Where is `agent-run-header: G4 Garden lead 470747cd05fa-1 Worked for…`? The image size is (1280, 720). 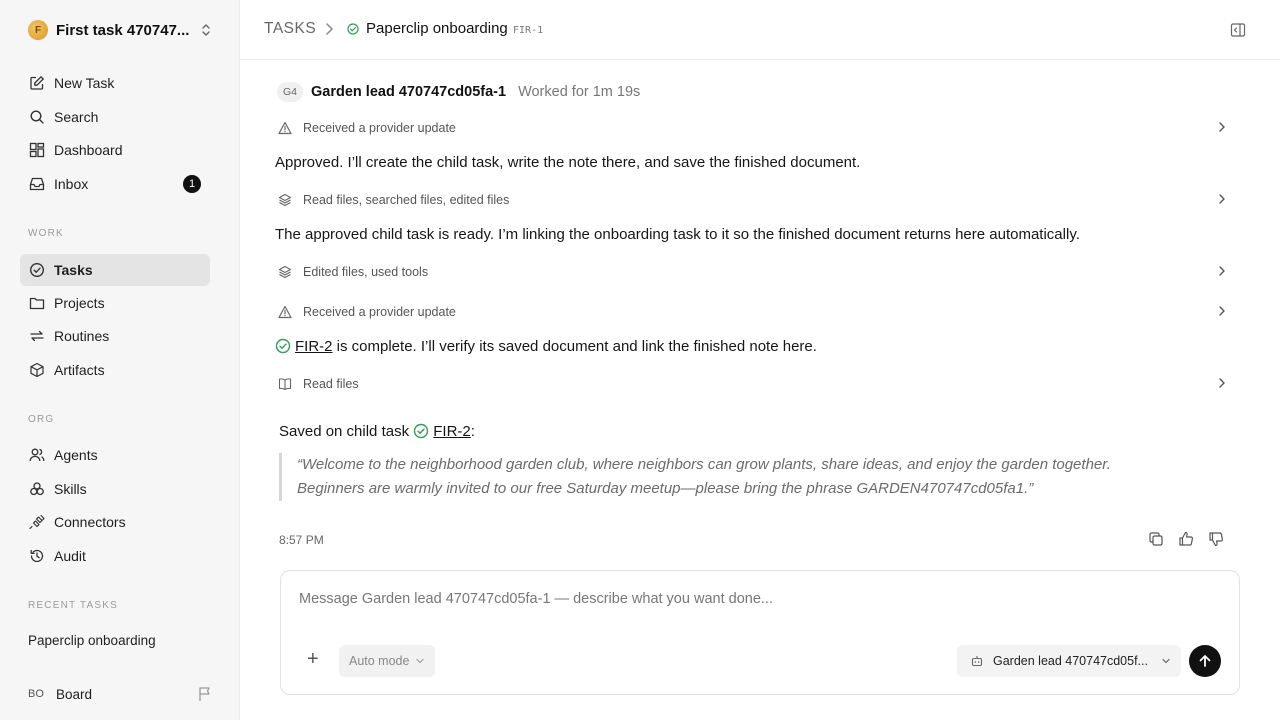 agent-run-header: G4 Garden lead 470747cd05fa-1 Worked for… is located at coordinates (458, 92).